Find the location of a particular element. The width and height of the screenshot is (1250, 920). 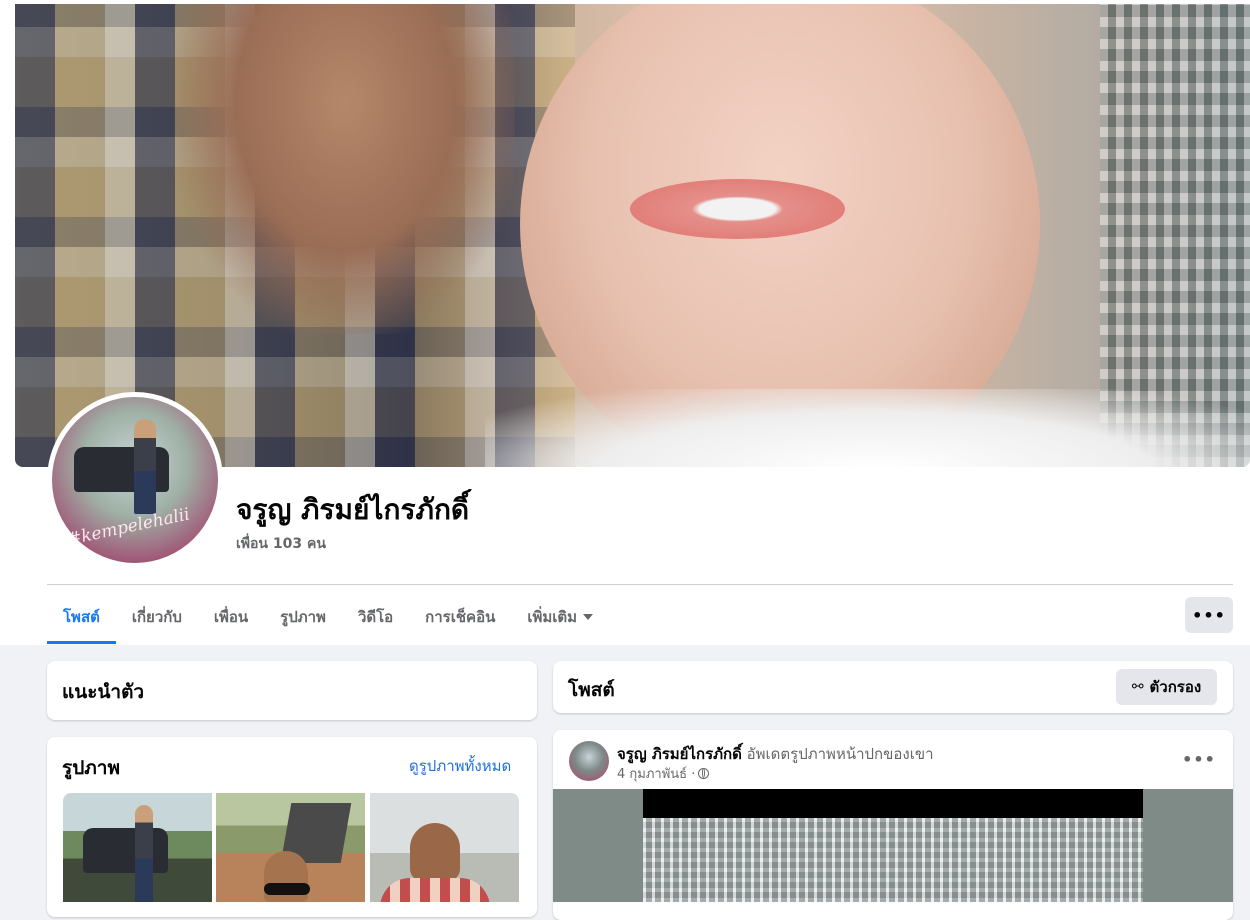

post-image is located at coordinates (893, 845).